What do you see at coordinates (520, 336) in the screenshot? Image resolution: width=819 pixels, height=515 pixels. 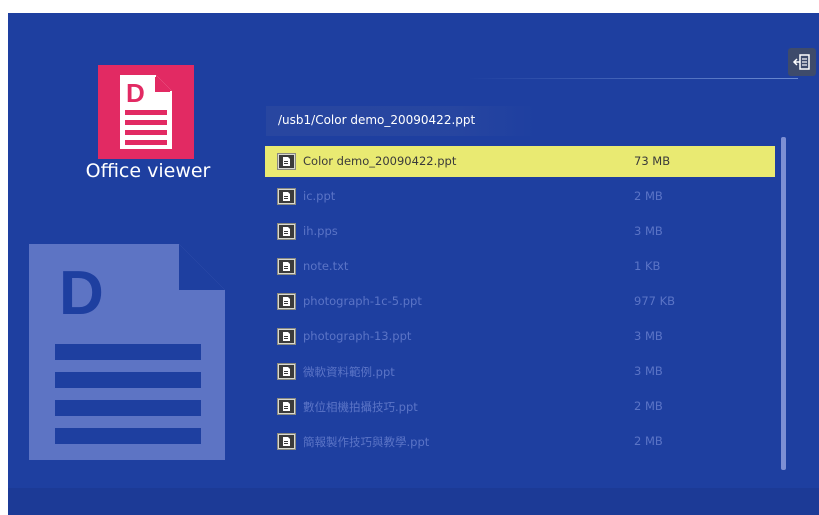 I see `file-row: photograph-13.ppt 3 MB` at bounding box center [520, 336].